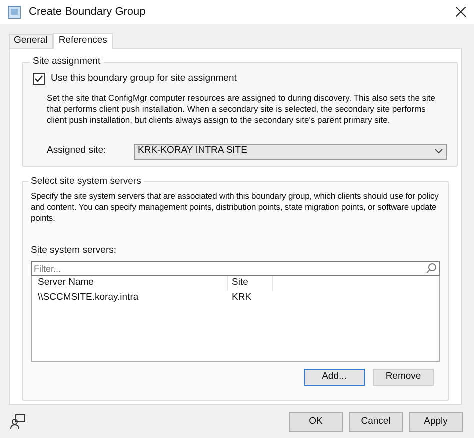 The width and height of the screenshot is (474, 438). I want to click on table-cell-text: KRK, so click(242, 298).